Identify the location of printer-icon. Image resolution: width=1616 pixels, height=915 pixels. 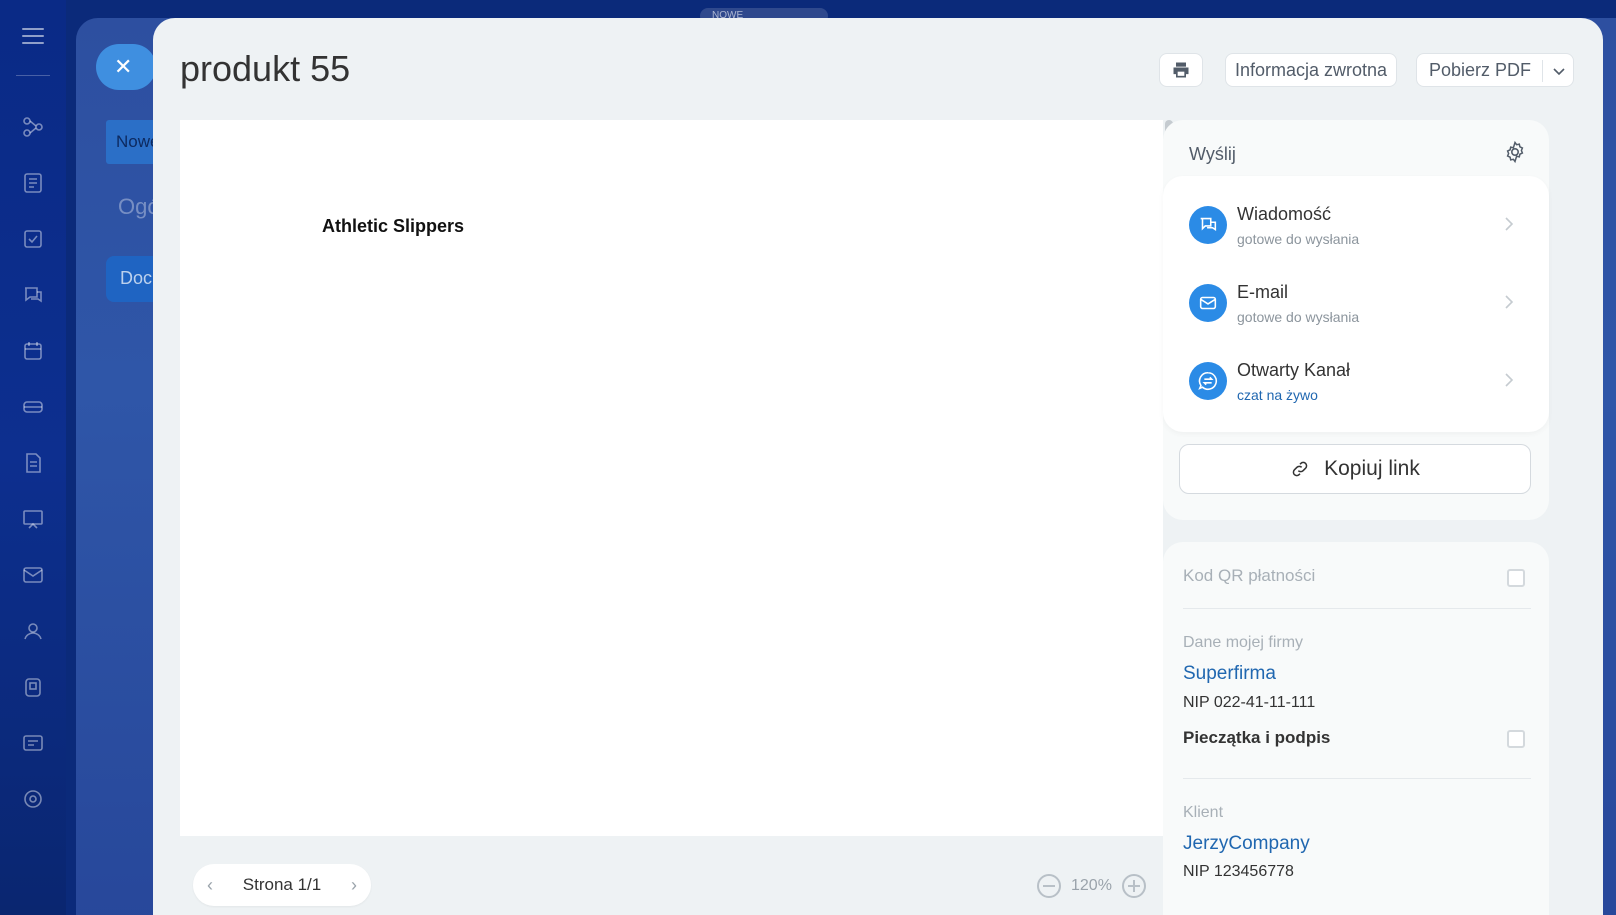
(1181, 70).